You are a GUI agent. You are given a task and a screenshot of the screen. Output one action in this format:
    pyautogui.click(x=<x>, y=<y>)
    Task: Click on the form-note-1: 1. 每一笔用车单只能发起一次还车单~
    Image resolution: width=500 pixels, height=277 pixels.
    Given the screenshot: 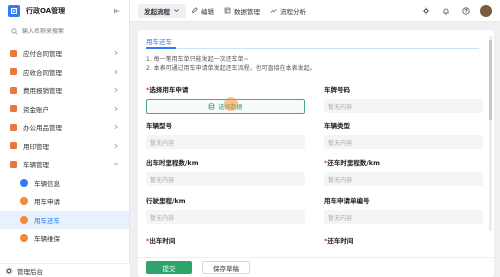 What is the action you would take?
    pyautogui.click(x=197, y=59)
    